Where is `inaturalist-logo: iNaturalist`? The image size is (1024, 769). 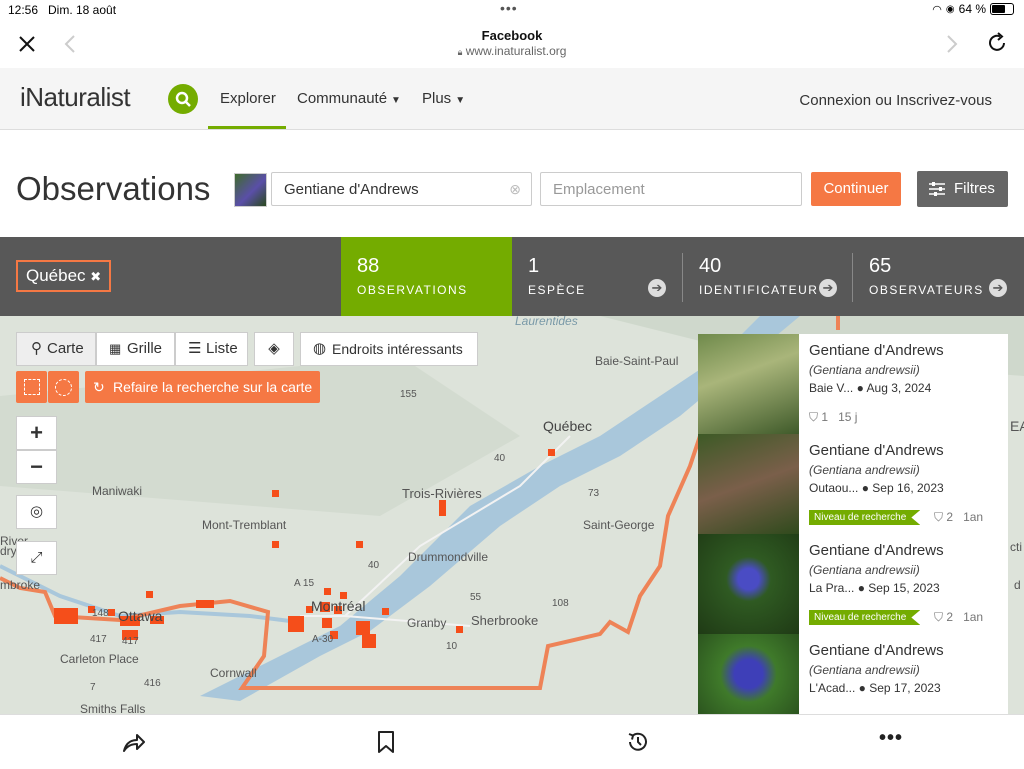
inaturalist-logo: iNaturalist is located at coordinates (75, 97).